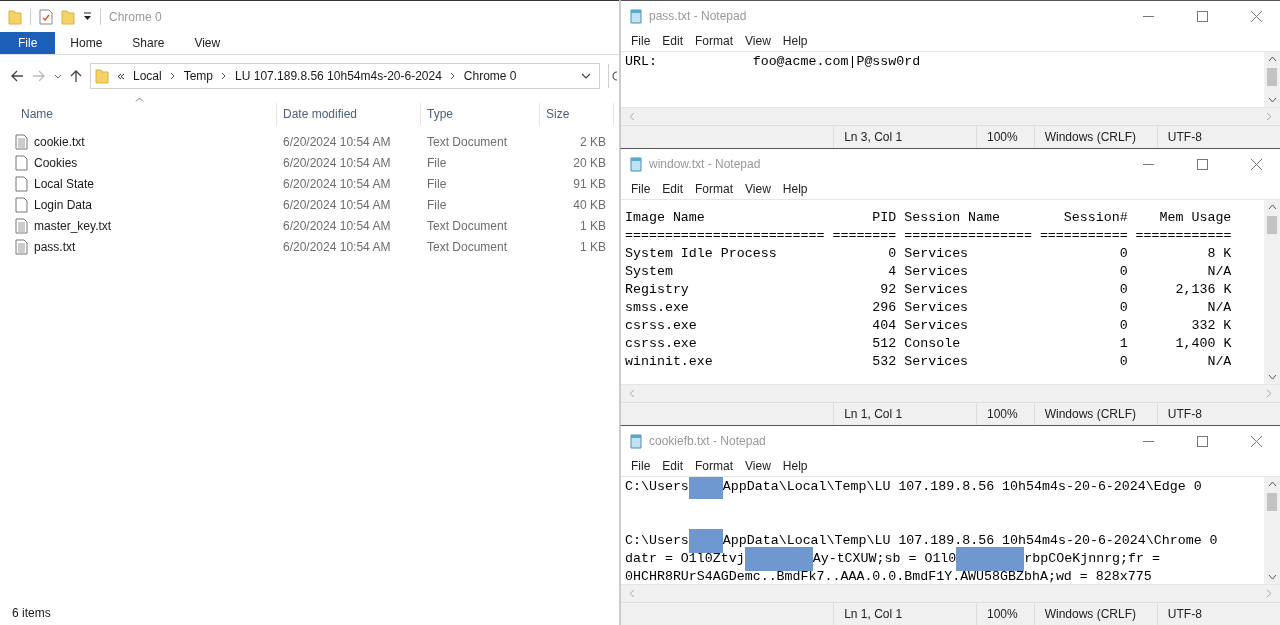 The width and height of the screenshot is (1280, 625). I want to click on file-name: Login Data, so click(63, 204).